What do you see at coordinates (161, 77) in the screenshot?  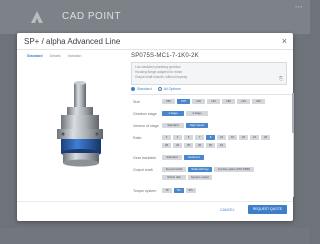 I see `description-line: Output shaft smooth, without keyway` at bounding box center [161, 77].